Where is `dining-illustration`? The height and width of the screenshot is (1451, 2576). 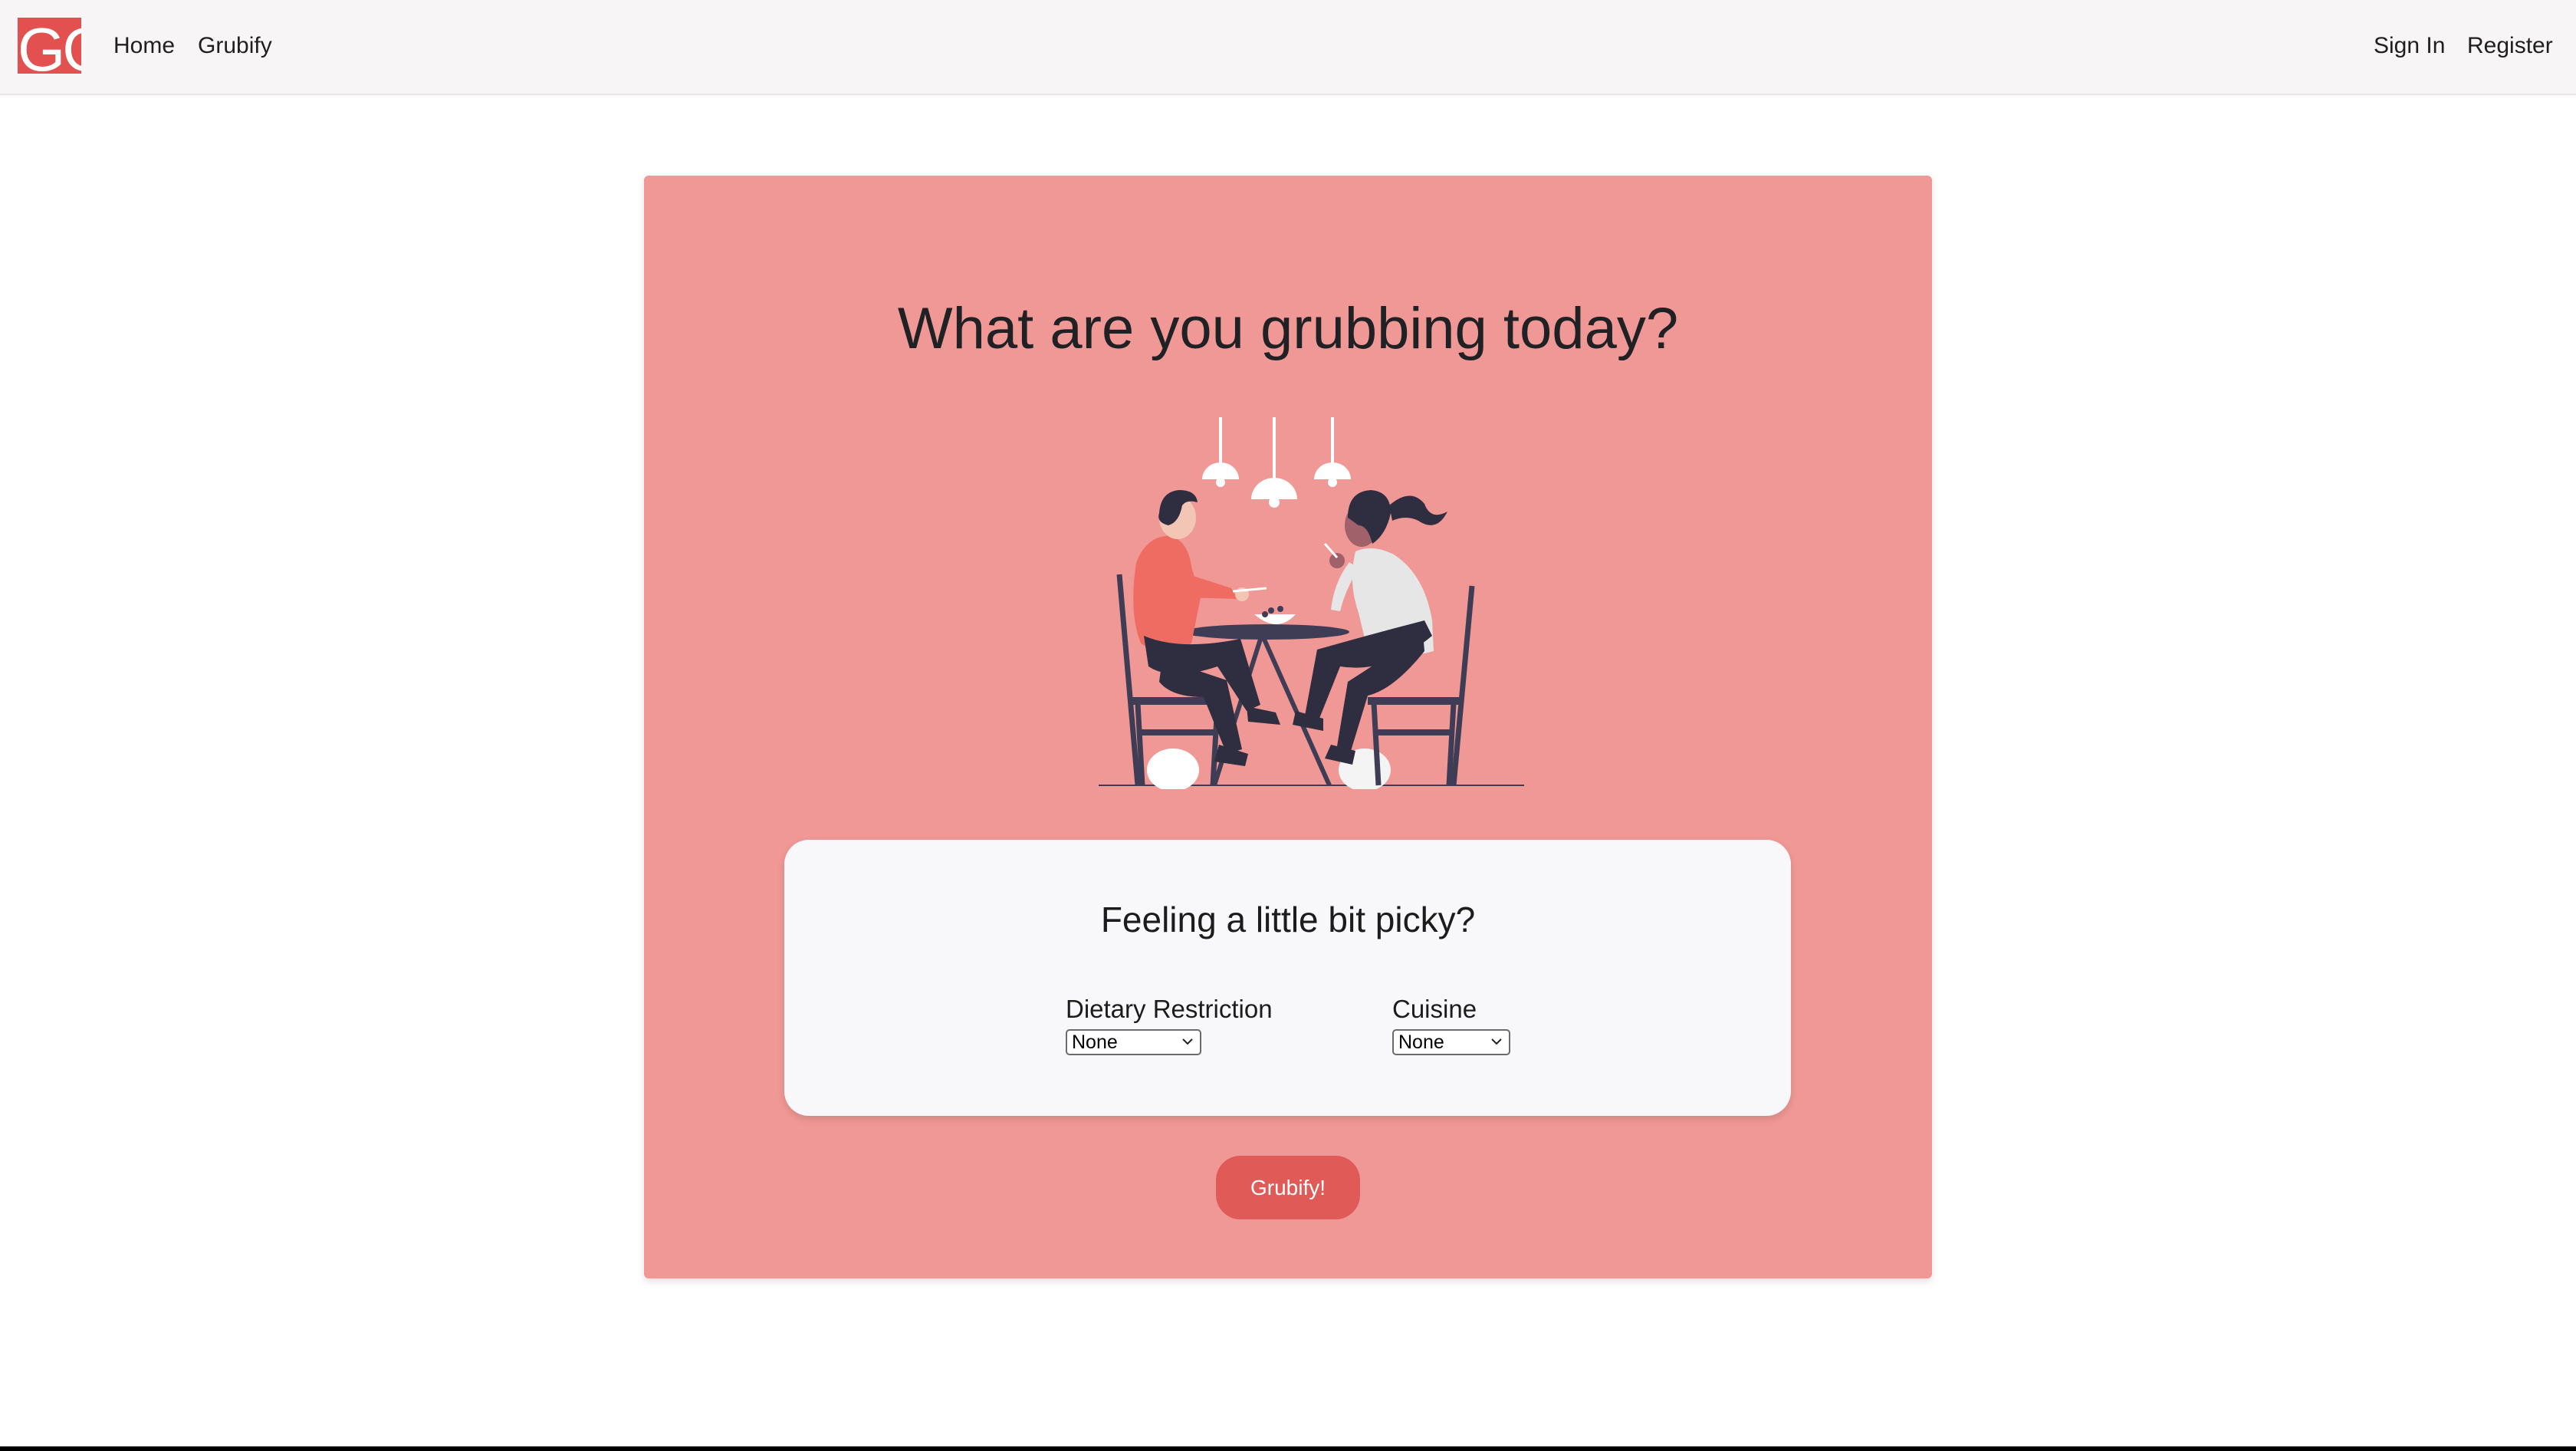 dining-illustration is located at coordinates (1311, 603).